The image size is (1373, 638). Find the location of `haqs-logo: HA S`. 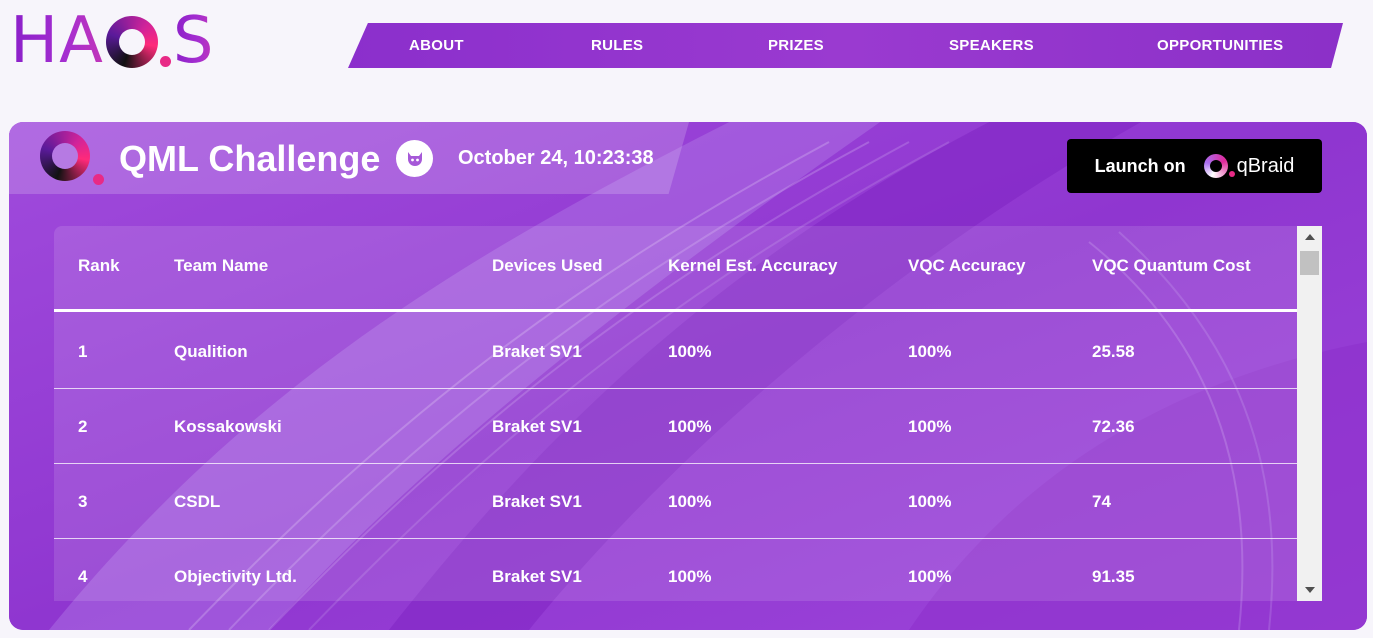

haqs-logo: HA S is located at coordinates (112, 41).